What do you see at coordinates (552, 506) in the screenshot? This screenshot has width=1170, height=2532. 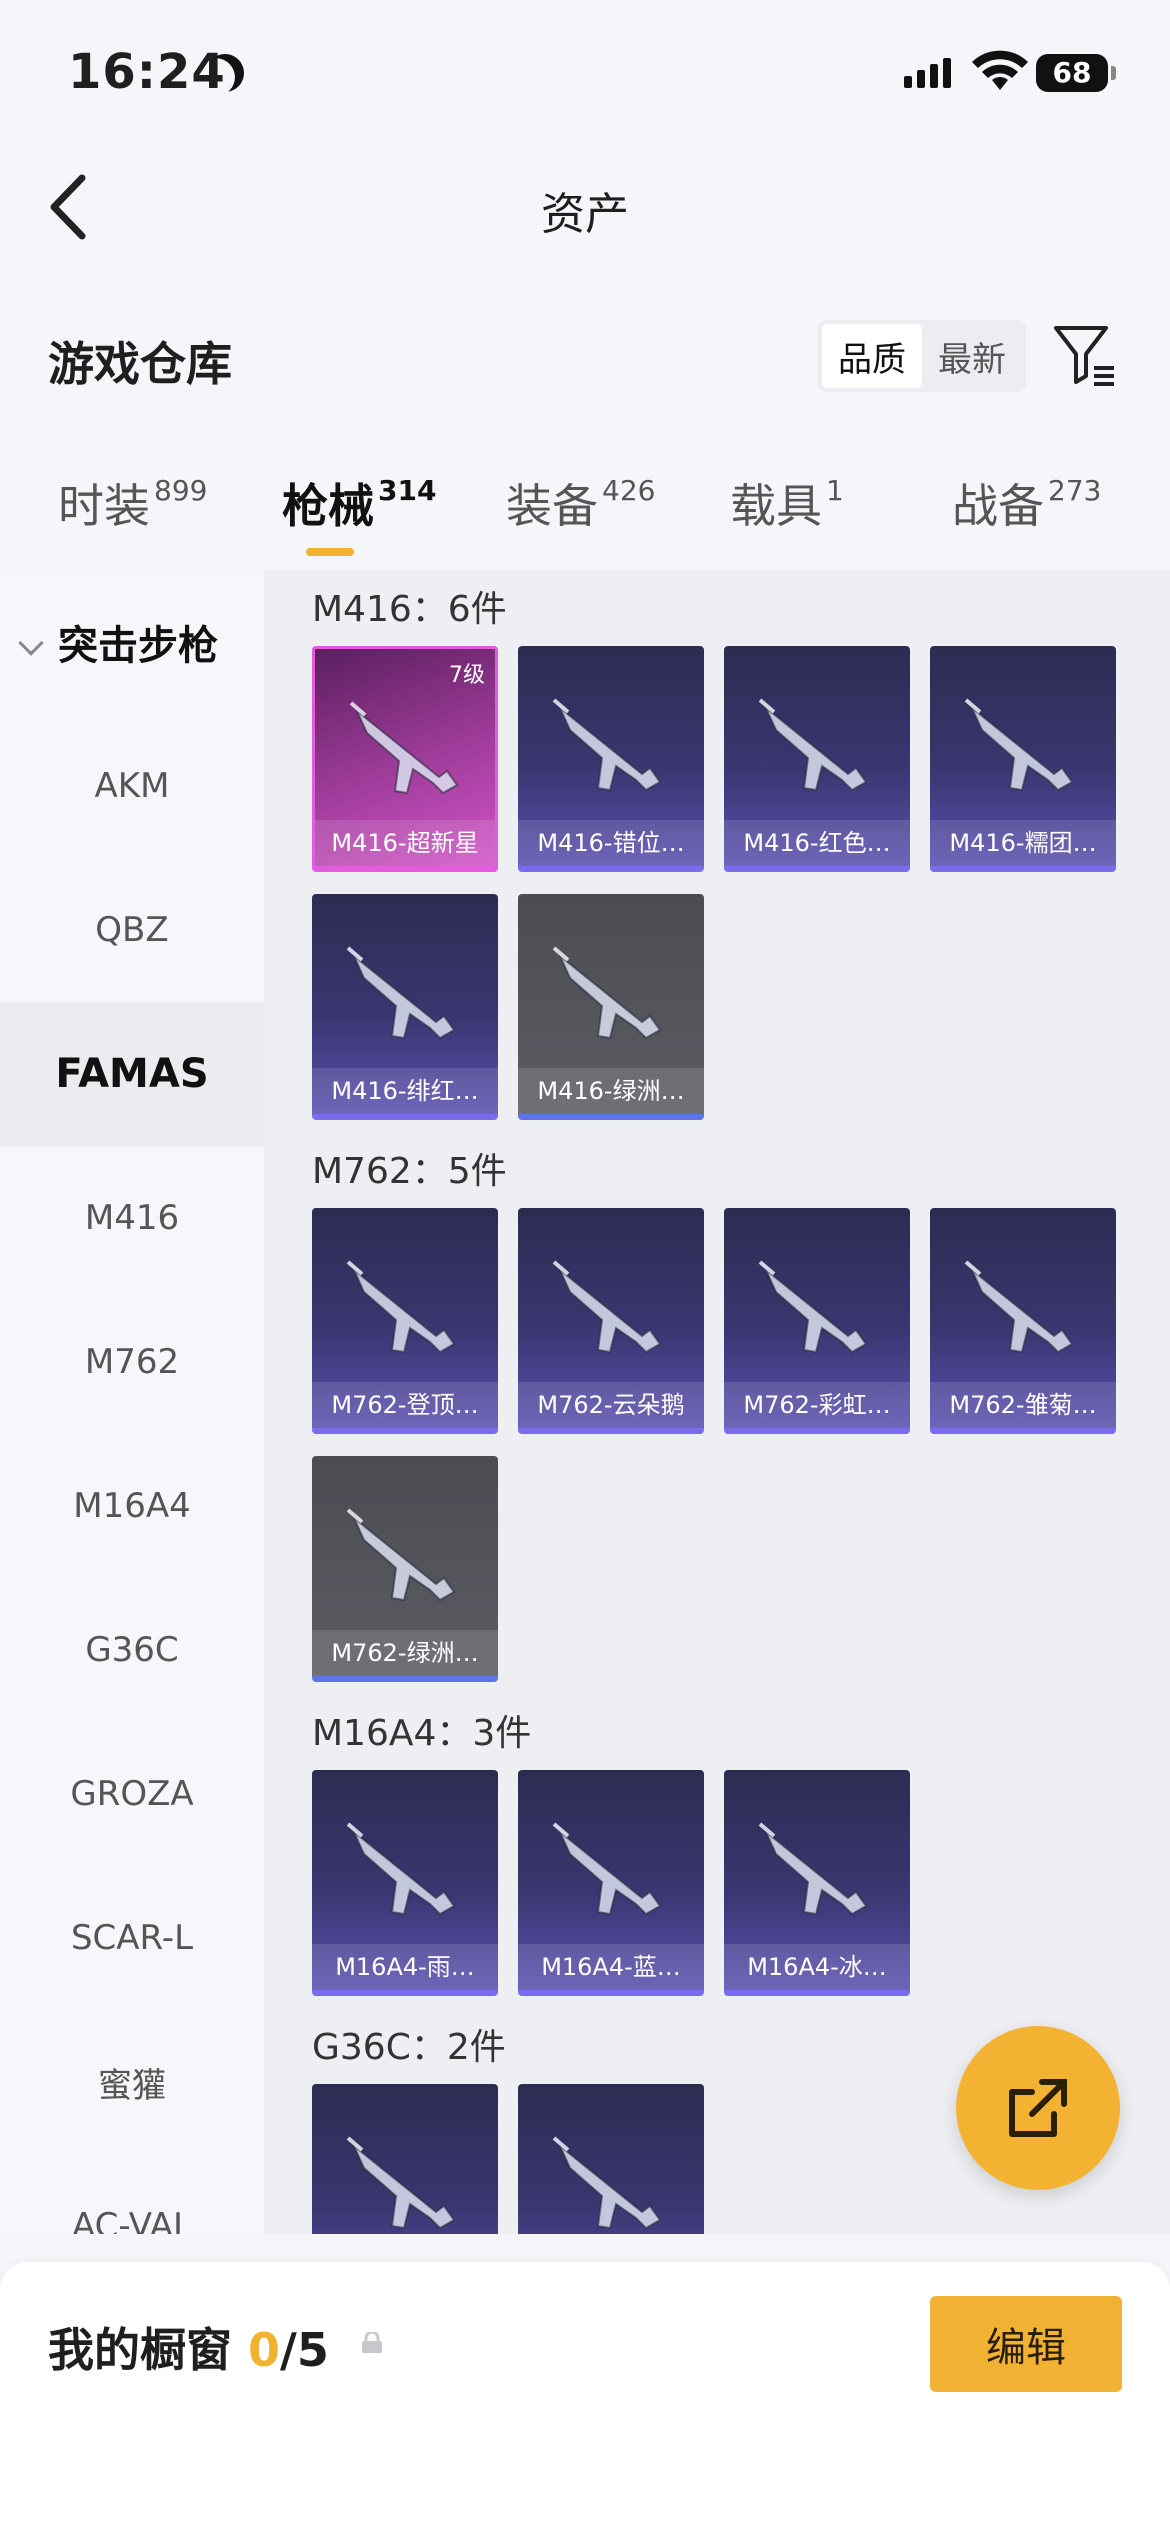 I see `tab-label: 装备` at bounding box center [552, 506].